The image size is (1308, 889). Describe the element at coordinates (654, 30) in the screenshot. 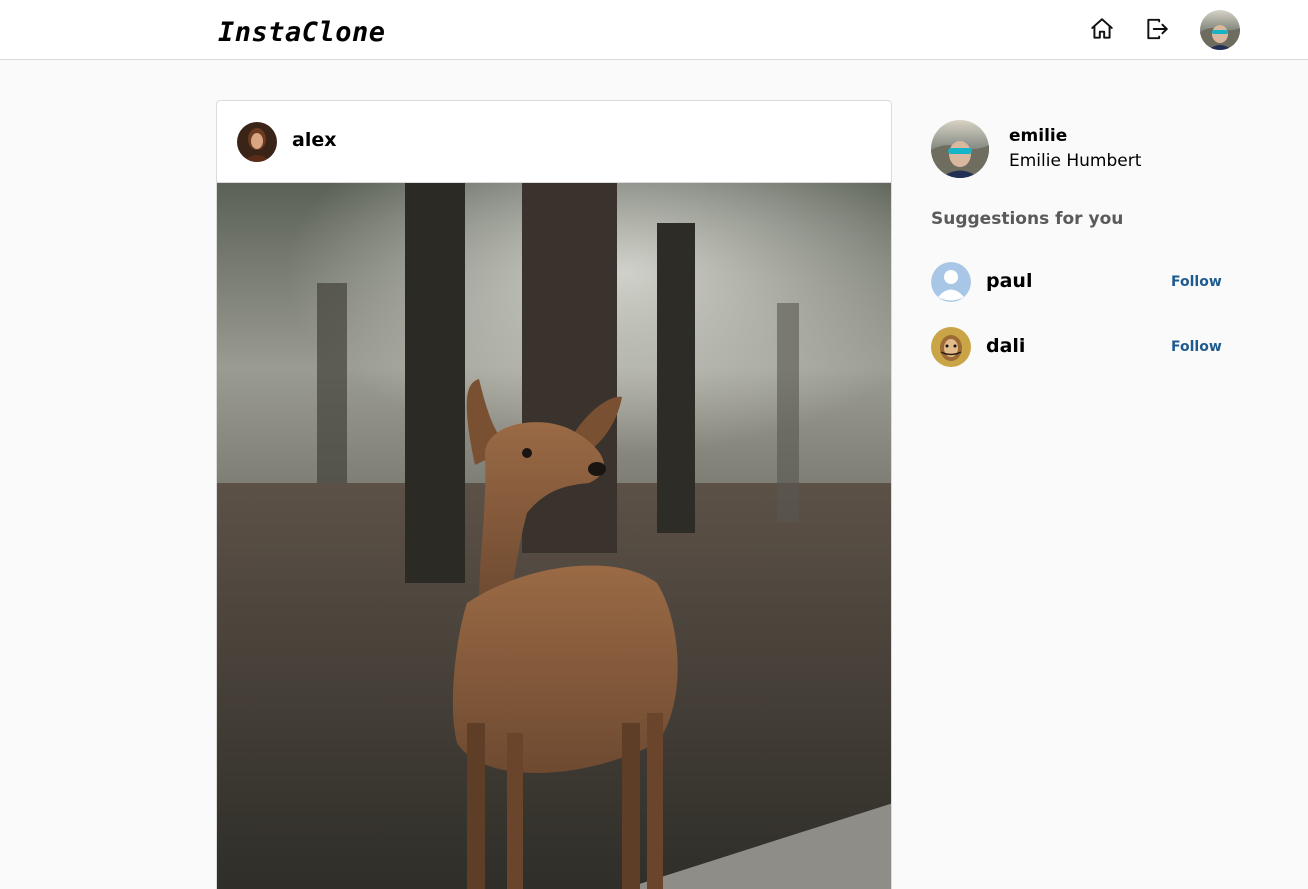

I see `top-navigation-bar: InstaClone` at that location.